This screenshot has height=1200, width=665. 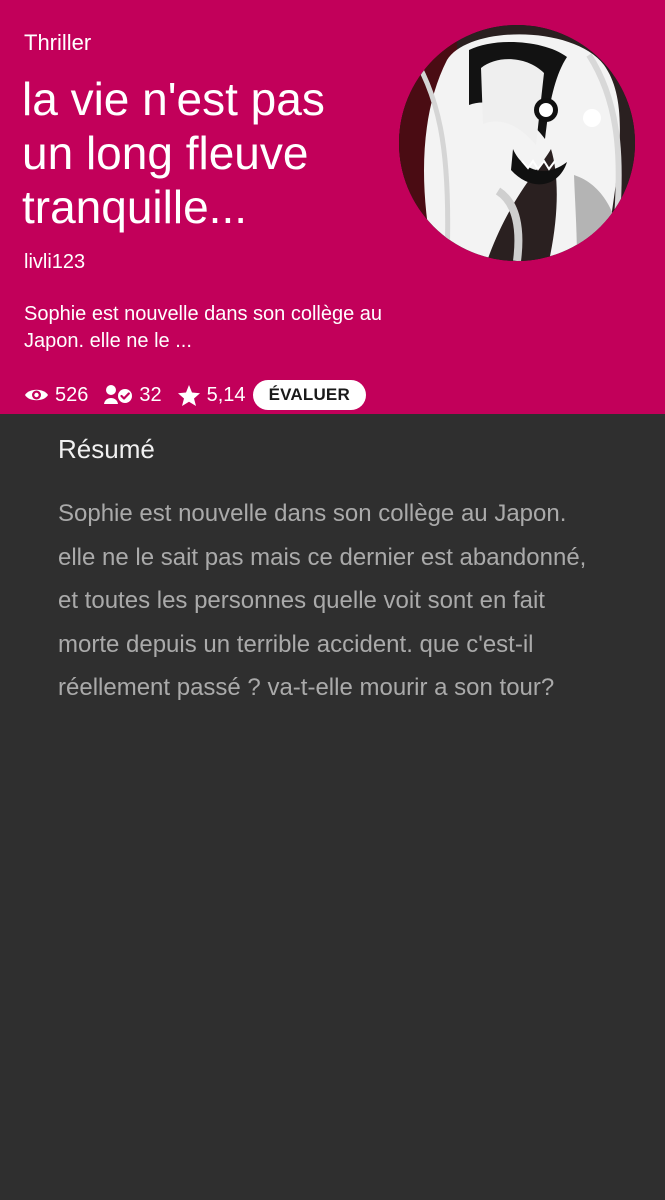 I want to click on followers-stat: 32, so click(x=132, y=395).